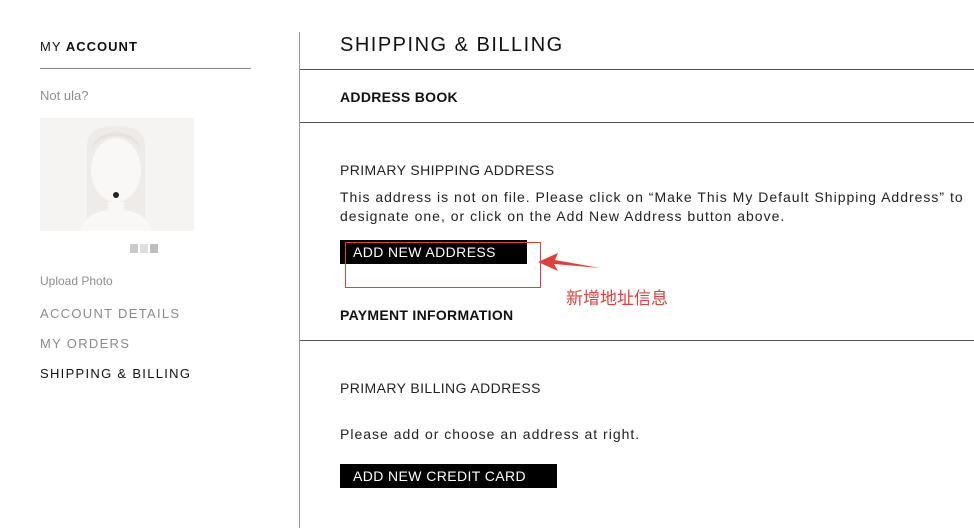  Describe the element at coordinates (101, 46) in the screenshot. I see `sidebar-heading-strong: ACCOUNT` at that location.